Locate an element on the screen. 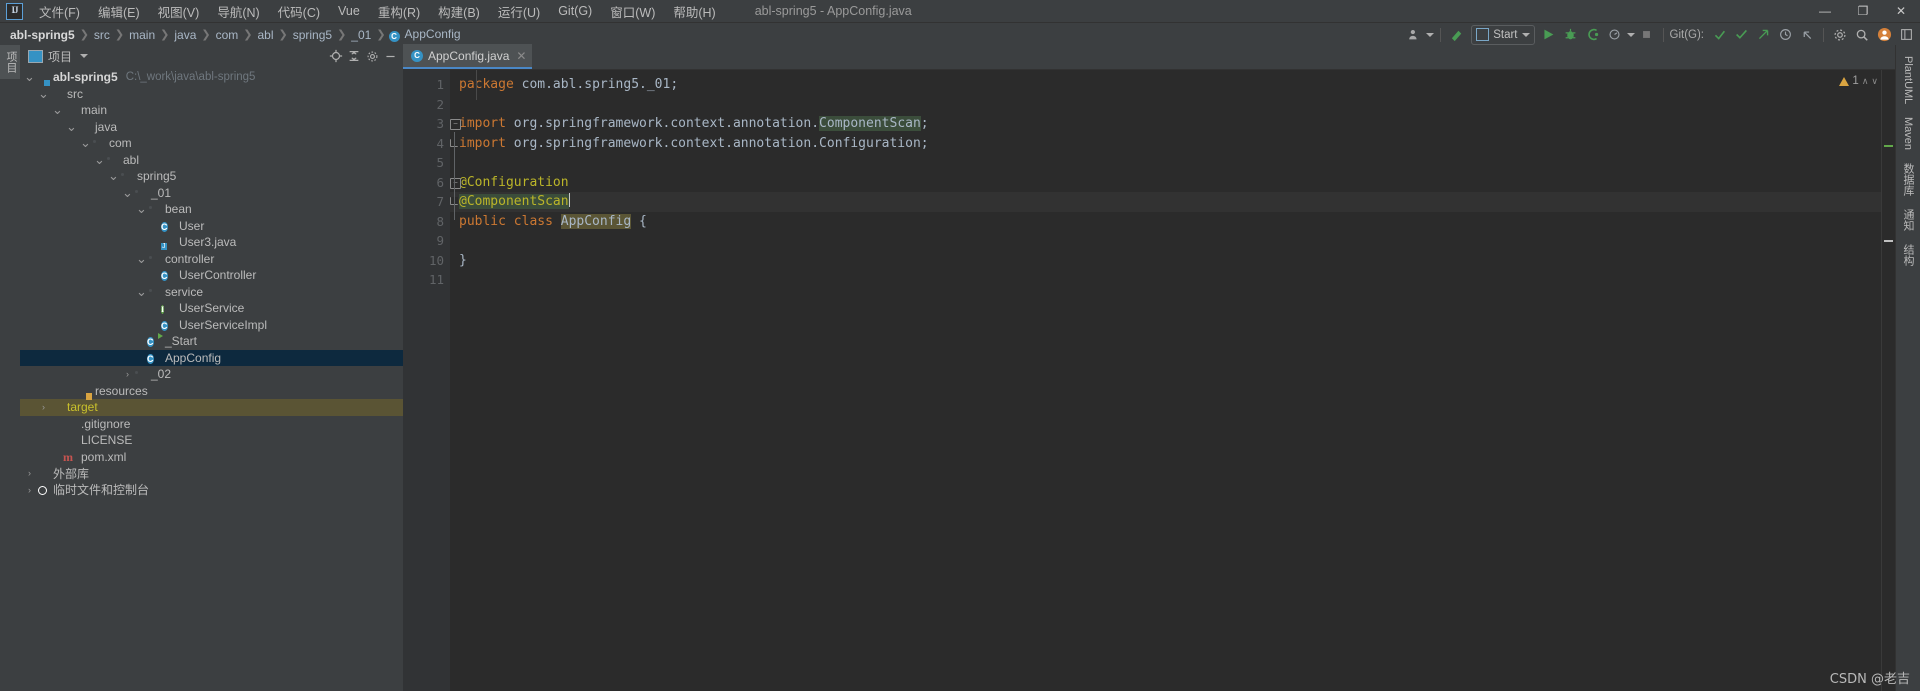  tree-item-UserService: I UserService is located at coordinates (211, 308).